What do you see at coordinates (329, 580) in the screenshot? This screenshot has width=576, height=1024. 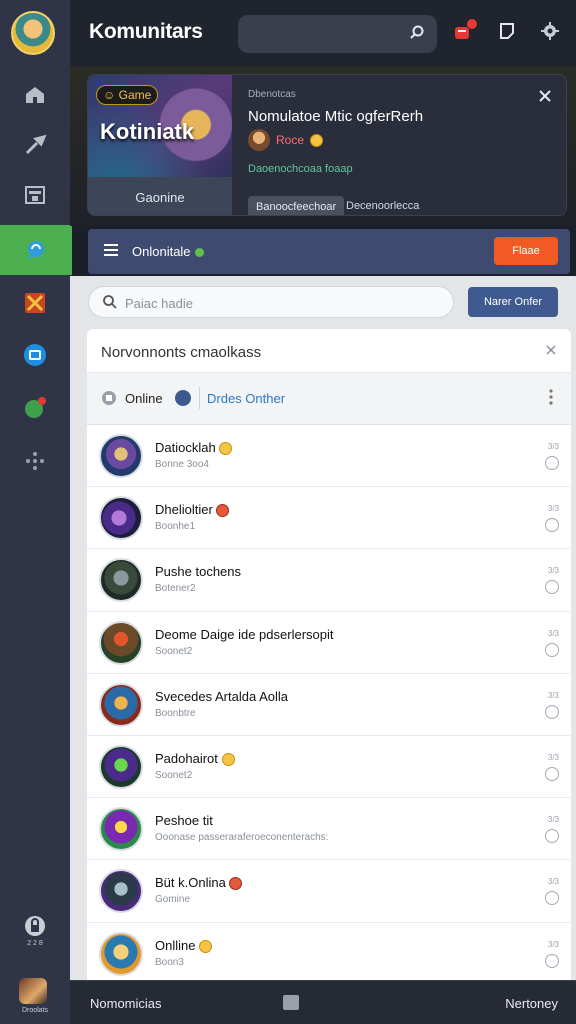 I see `friend-row: Pushe tochens Botener2 3/3` at bounding box center [329, 580].